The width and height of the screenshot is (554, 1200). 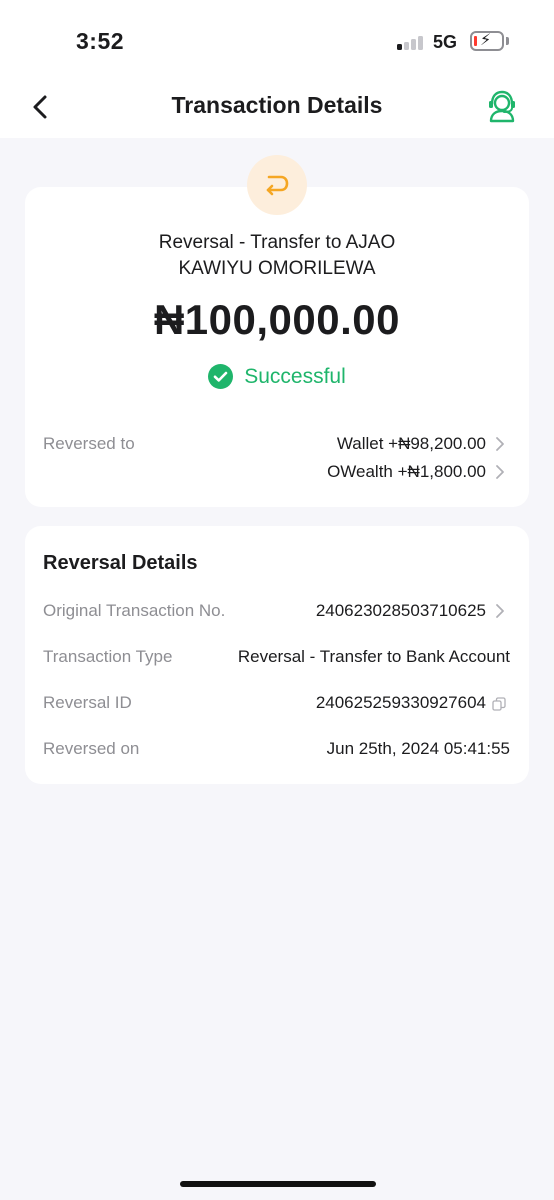 I want to click on transaction-type-label: Transaction Type, so click(x=108, y=656).